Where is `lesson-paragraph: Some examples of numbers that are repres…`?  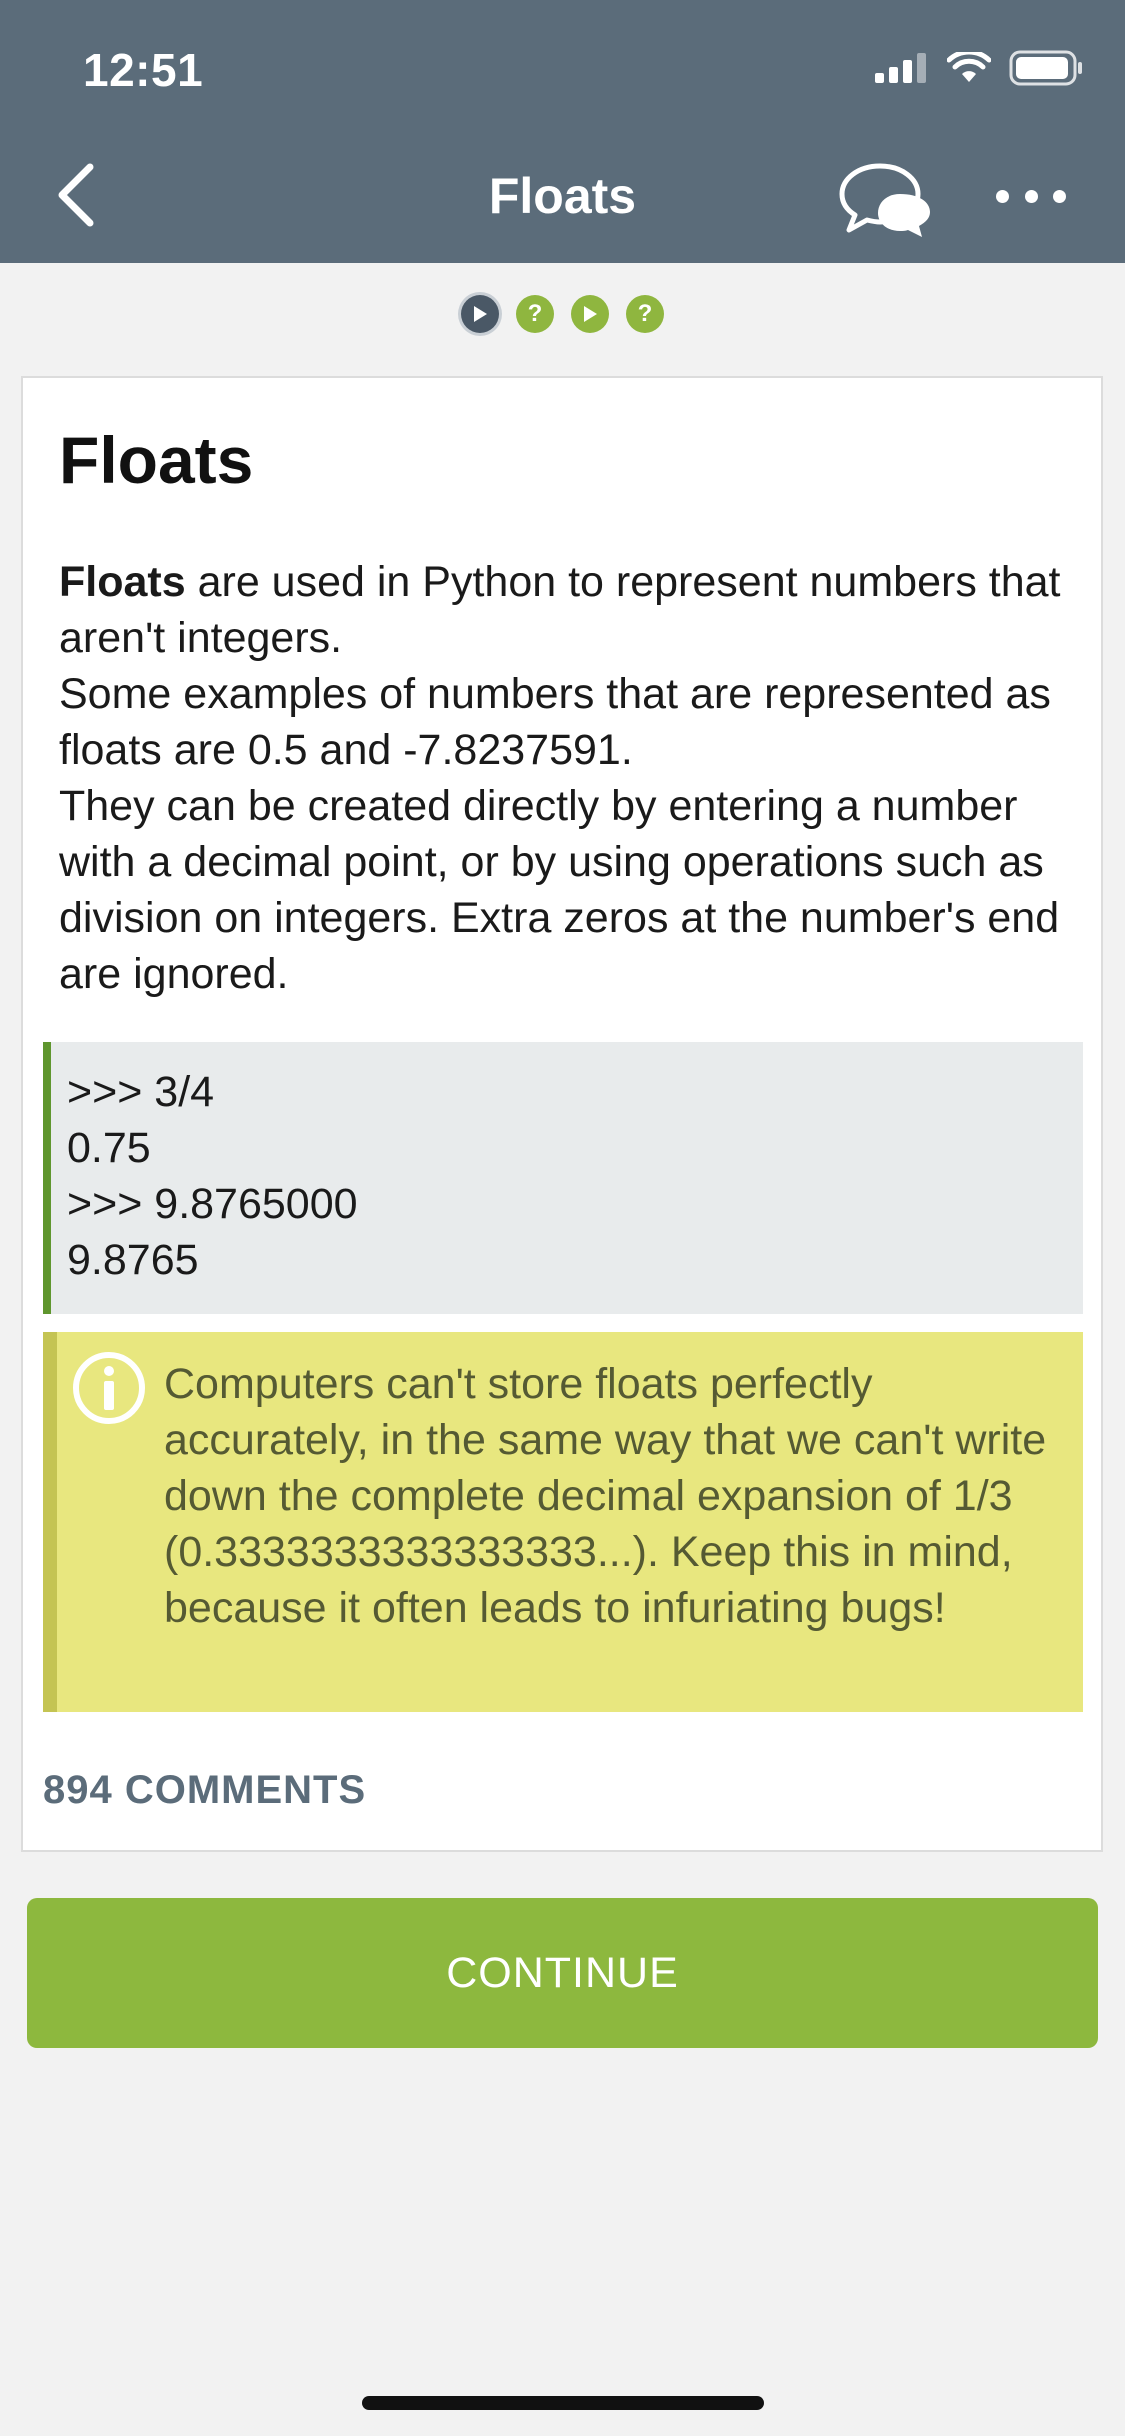 lesson-paragraph: Some examples of numbers that are repres… is located at coordinates (555, 722).